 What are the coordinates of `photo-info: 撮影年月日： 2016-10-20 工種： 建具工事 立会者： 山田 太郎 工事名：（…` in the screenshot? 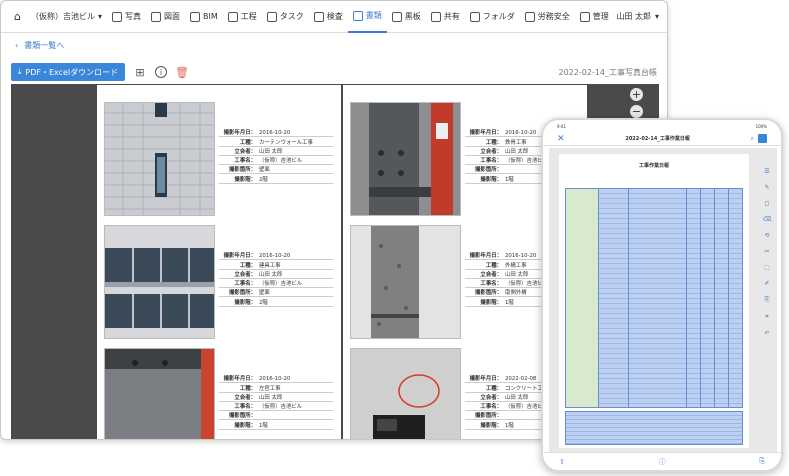 It's located at (276, 279).